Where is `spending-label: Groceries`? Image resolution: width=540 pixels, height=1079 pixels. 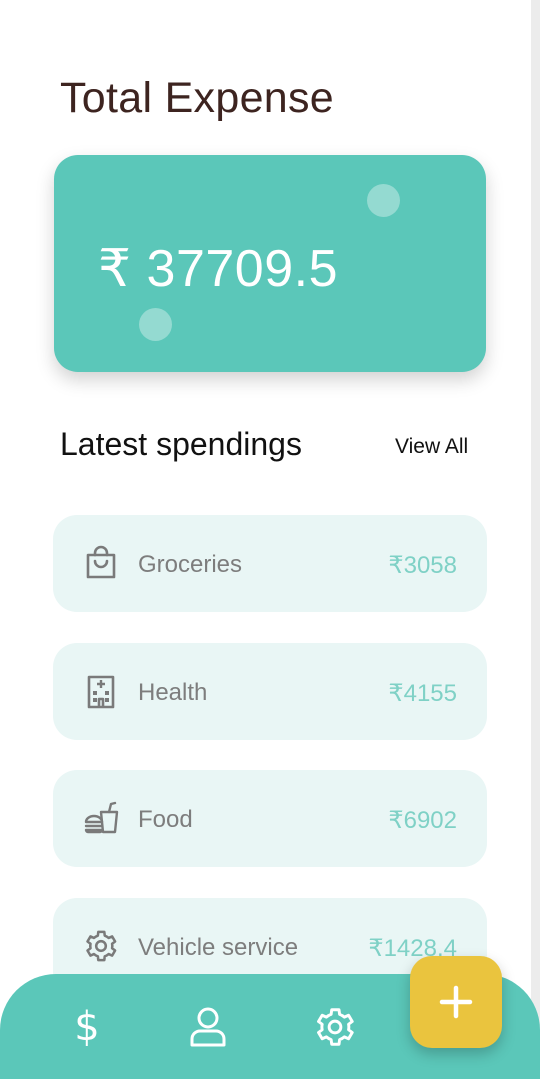 spending-label: Groceries is located at coordinates (190, 564).